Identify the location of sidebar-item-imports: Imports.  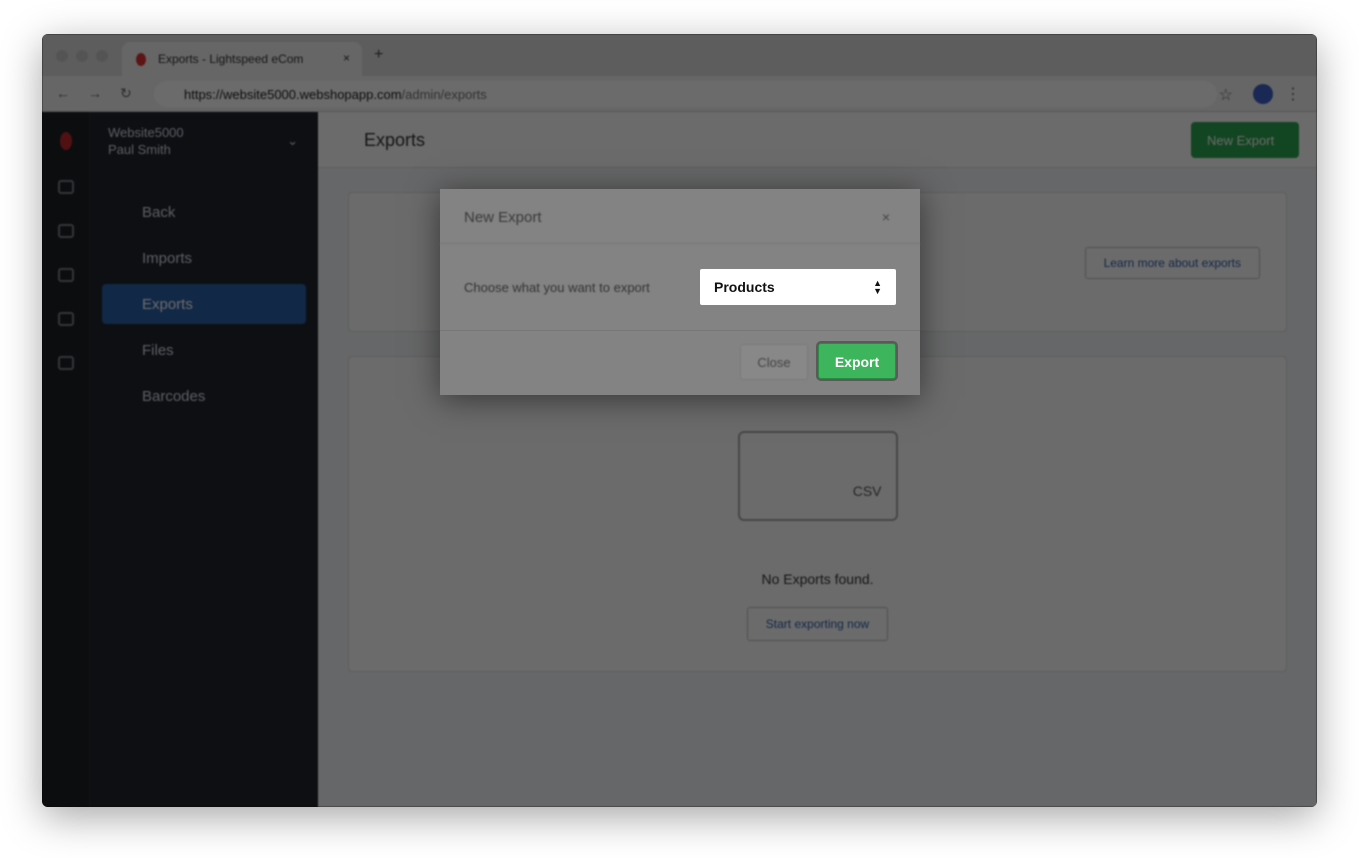
(204, 258).